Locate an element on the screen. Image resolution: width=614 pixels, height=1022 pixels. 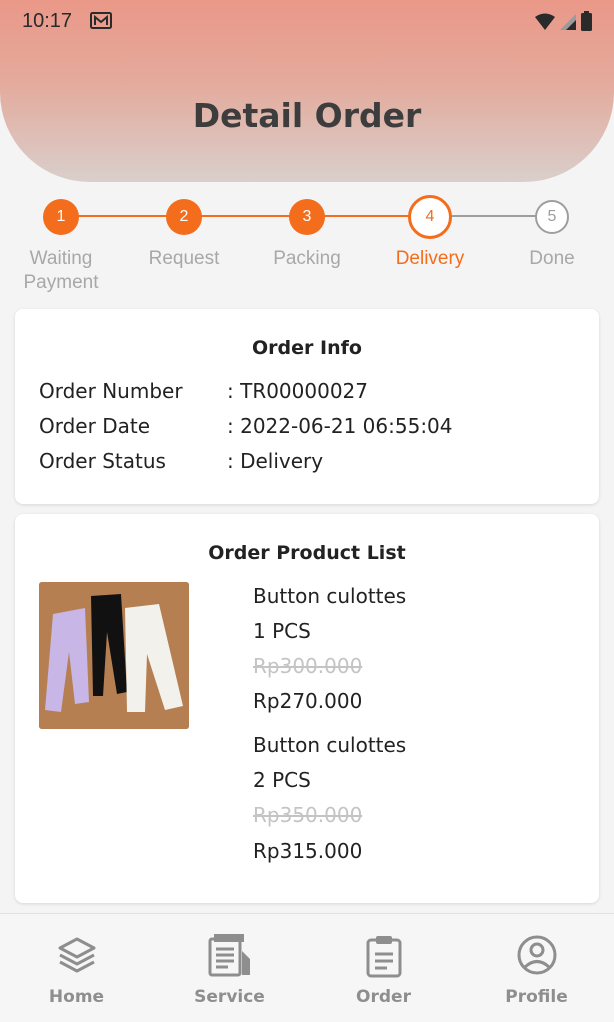
order-status-label: Order Status is located at coordinates (102, 461).